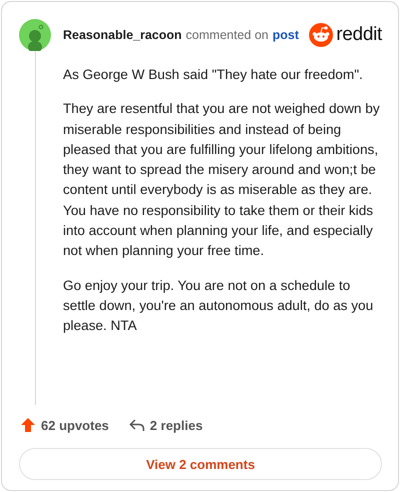 The width and height of the screenshot is (400, 492). I want to click on post-link: post, so click(285, 35).